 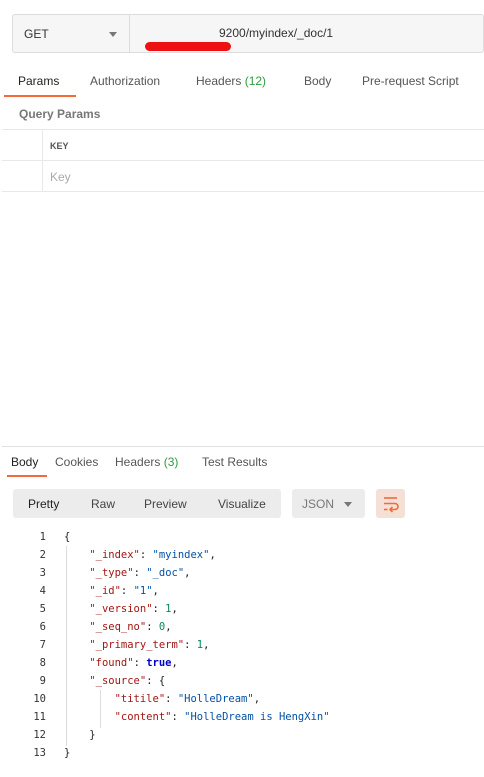 What do you see at coordinates (39, 735) in the screenshot?
I see `line-number: 12` at bounding box center [39, 735].